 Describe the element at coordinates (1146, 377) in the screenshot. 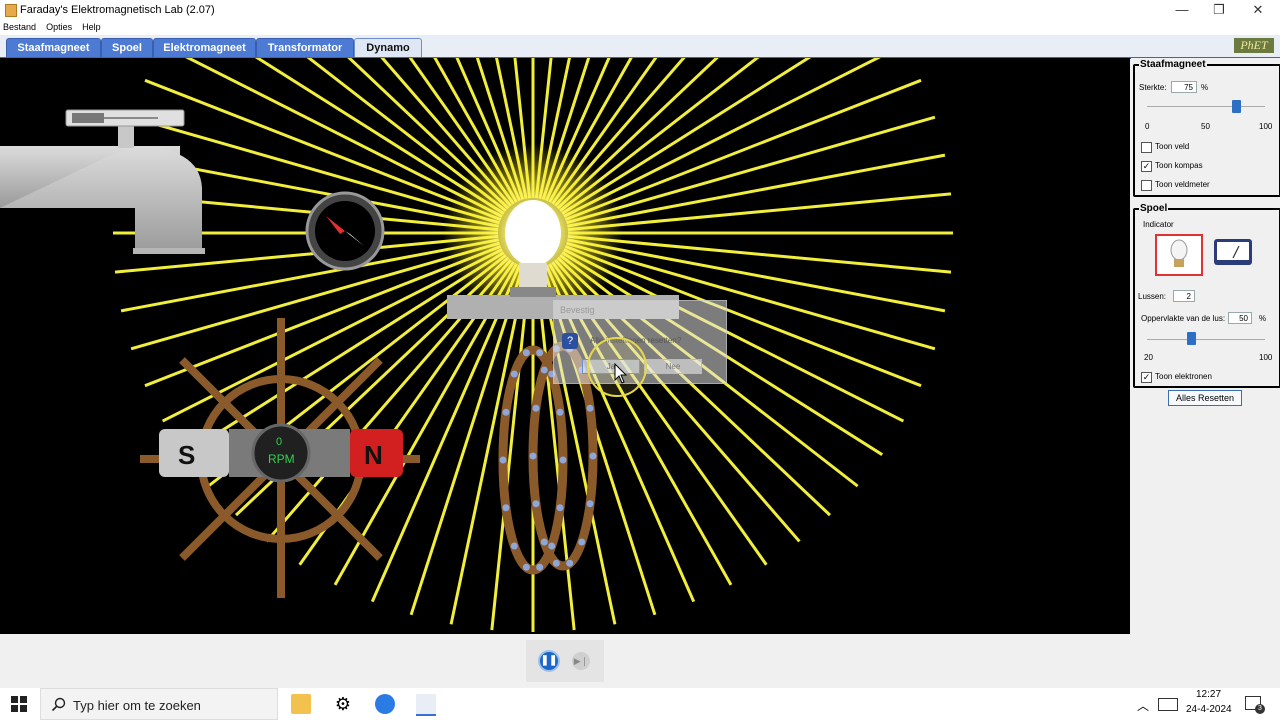

I see `toon-elektronen-checkbox: ✓` at that location.